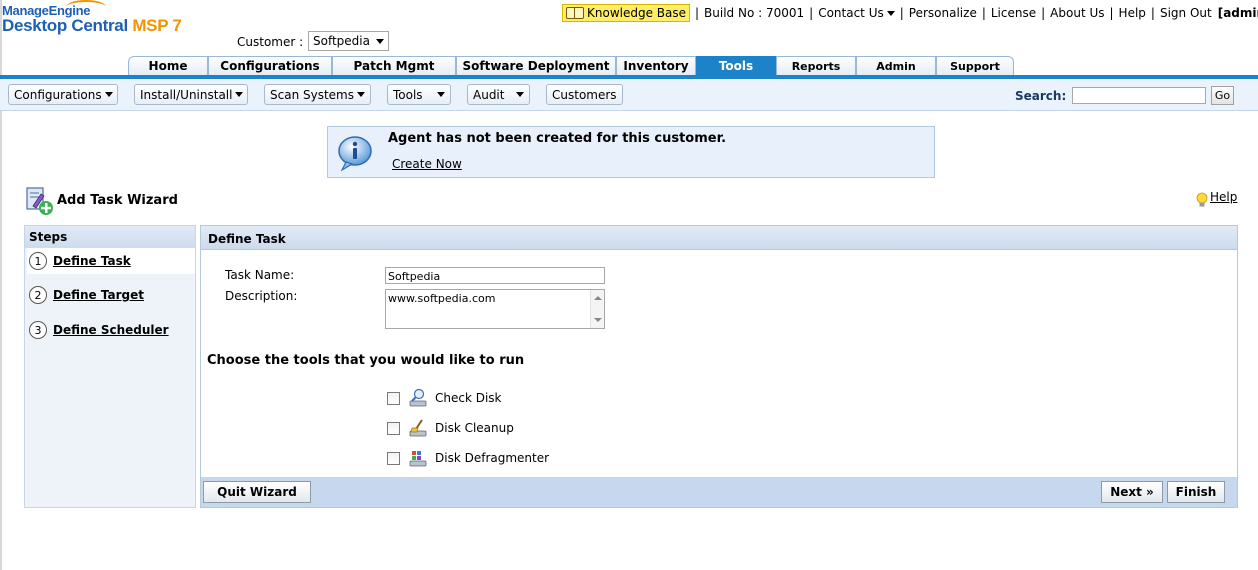 Image resolution: width=1258 pixels, height=570 pixels. Describe the element at coordinates (92, 261) in the screenshot. I see `step-label: Define Task` at that location.